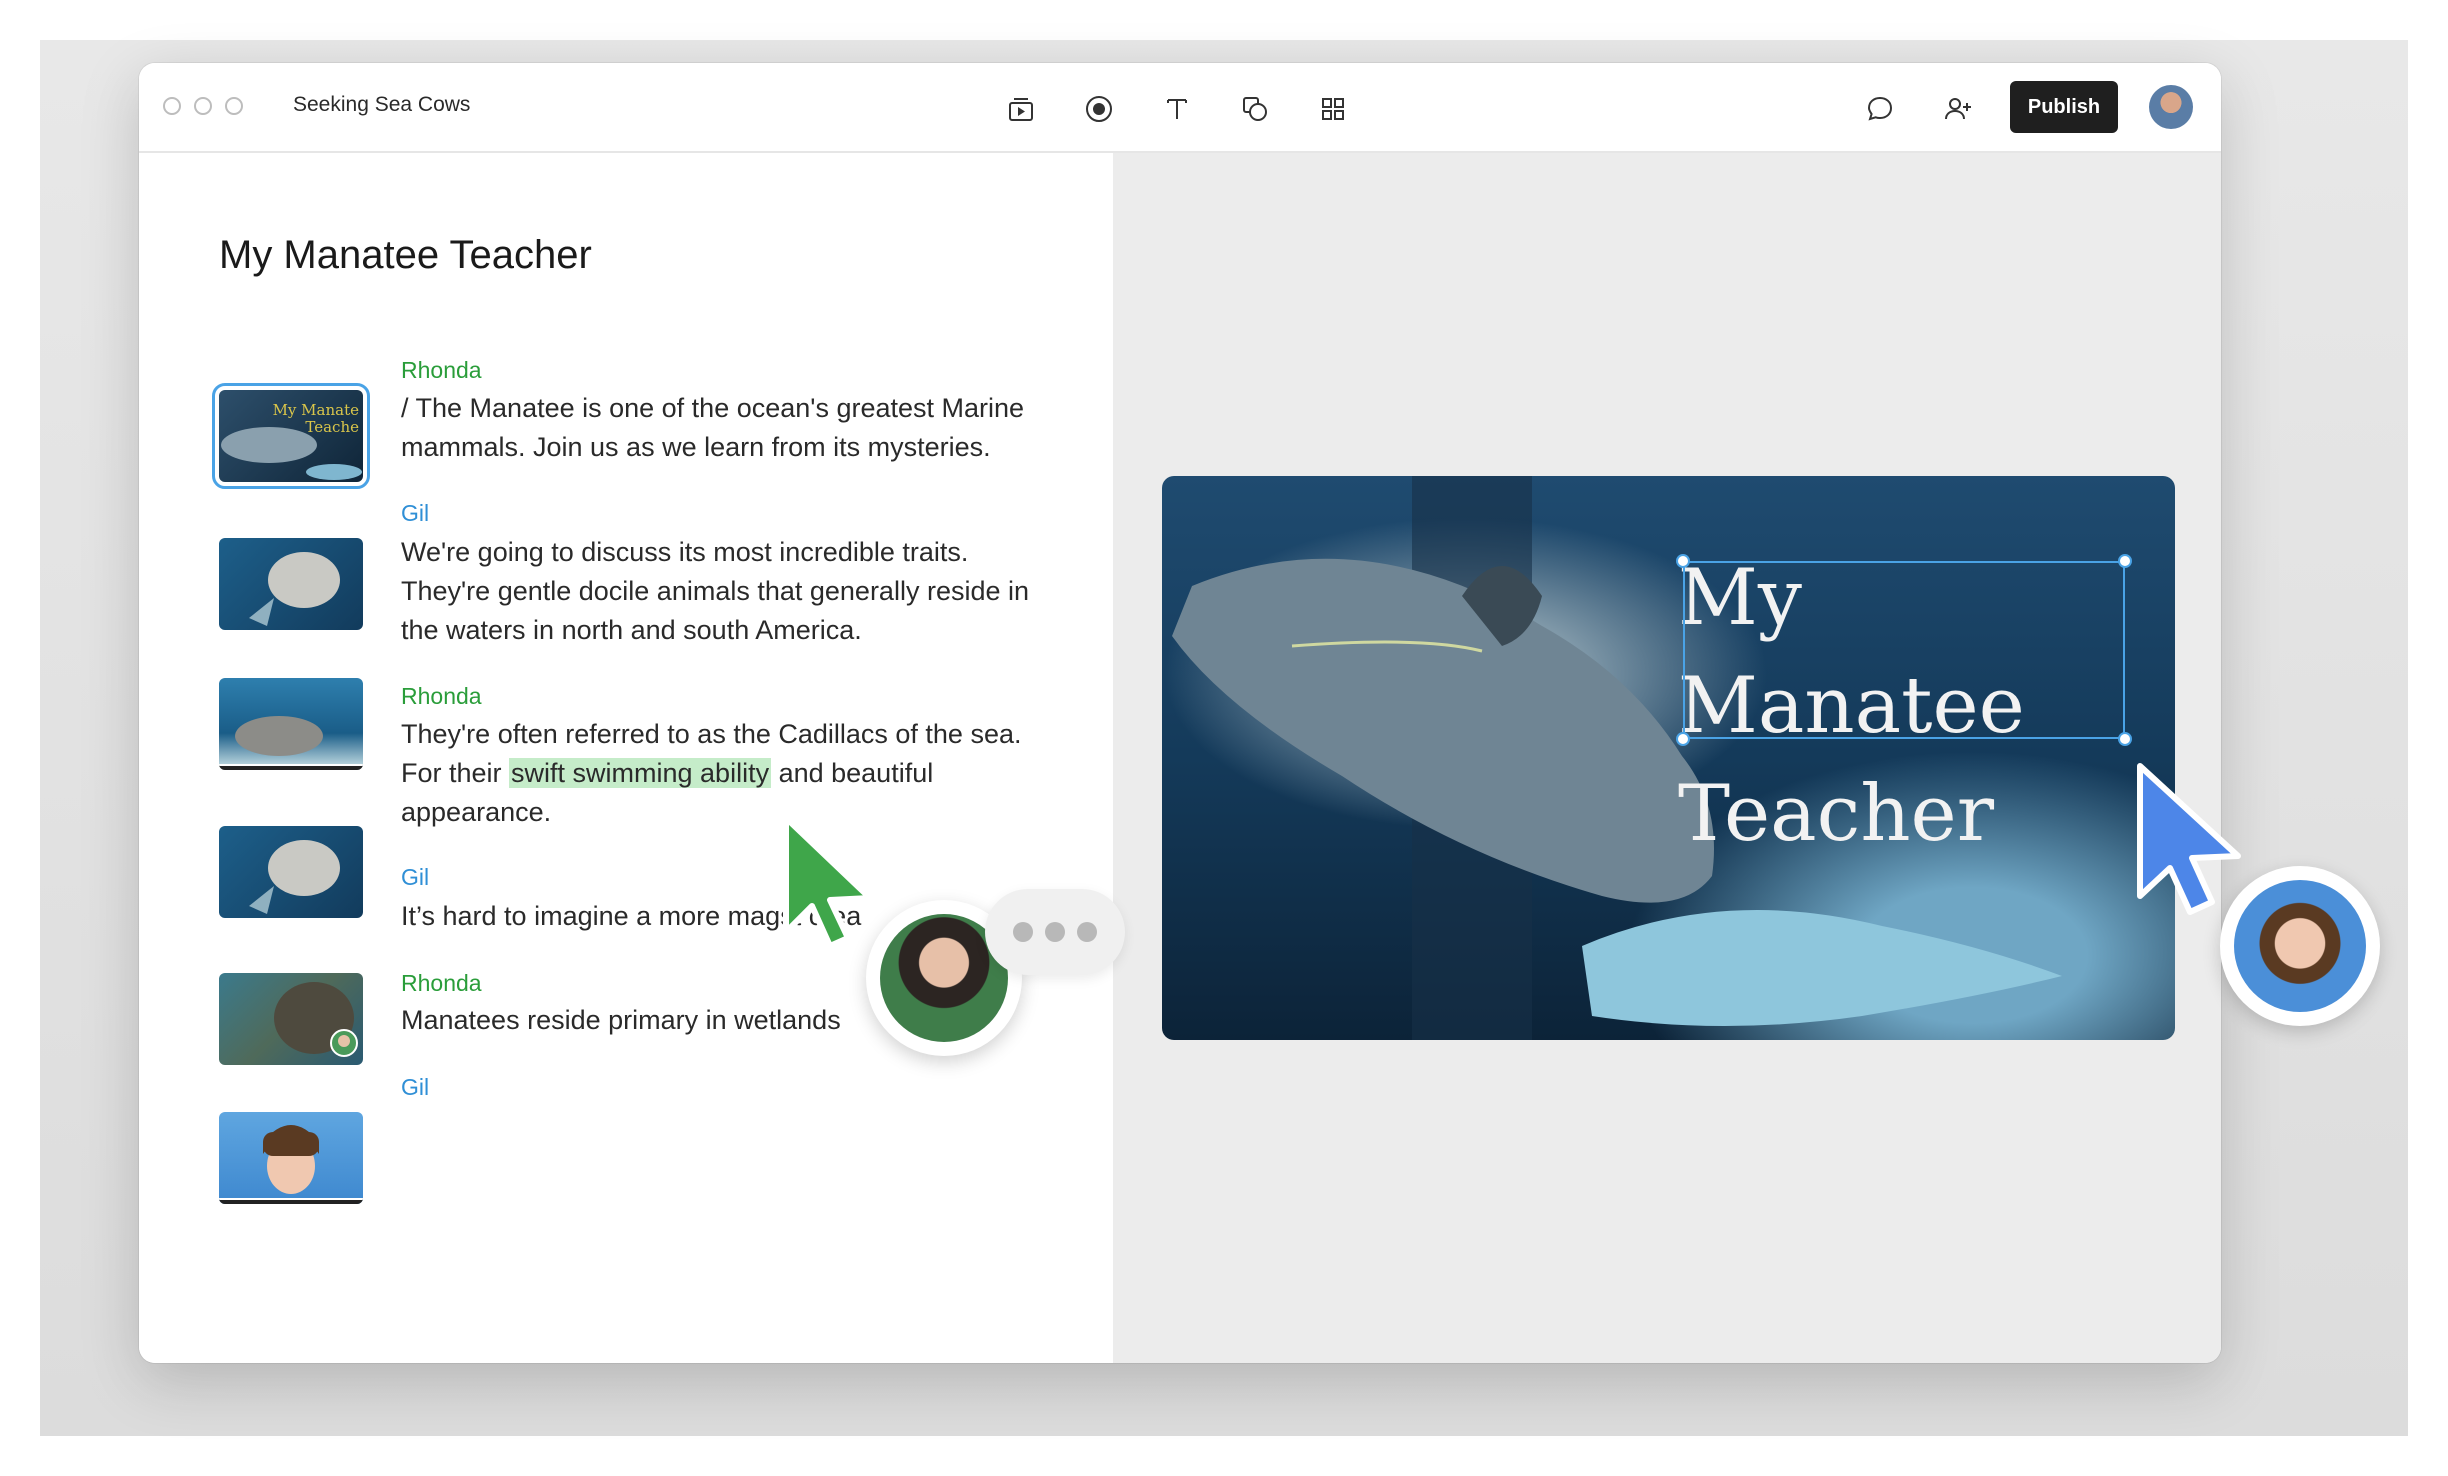 The width and height of the screenshot is (2448, 1476). What do you see at coordinates (2125, 739) in the screenshot?
I see `resize-handle-bottom-right` at bounding box center [2125, 739].